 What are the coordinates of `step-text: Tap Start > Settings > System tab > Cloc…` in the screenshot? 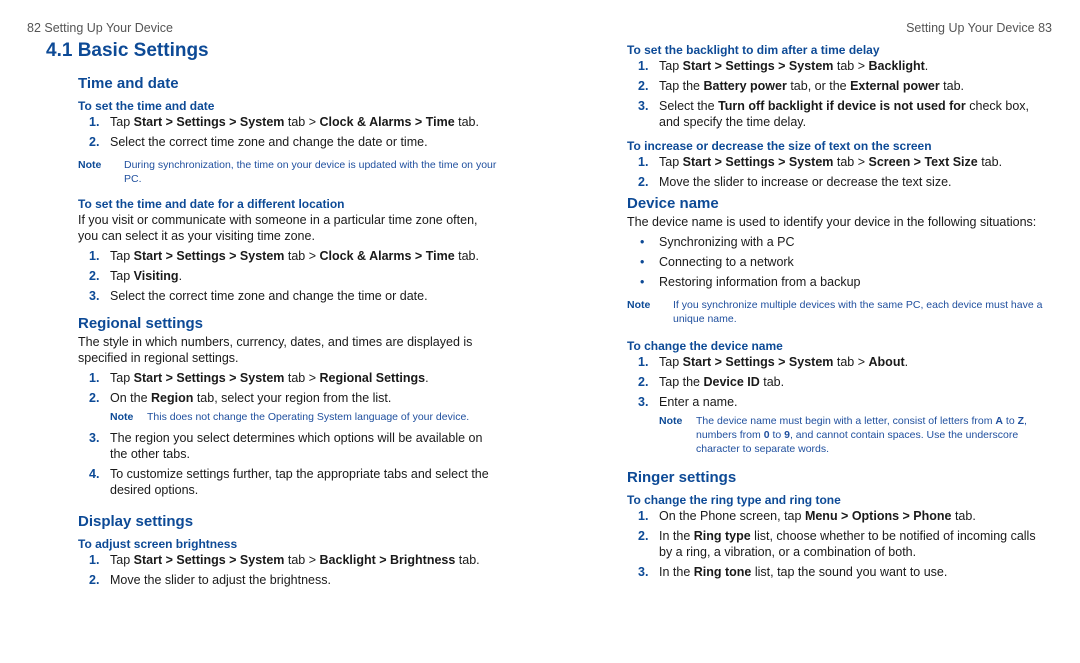 It's located at (294, 122).